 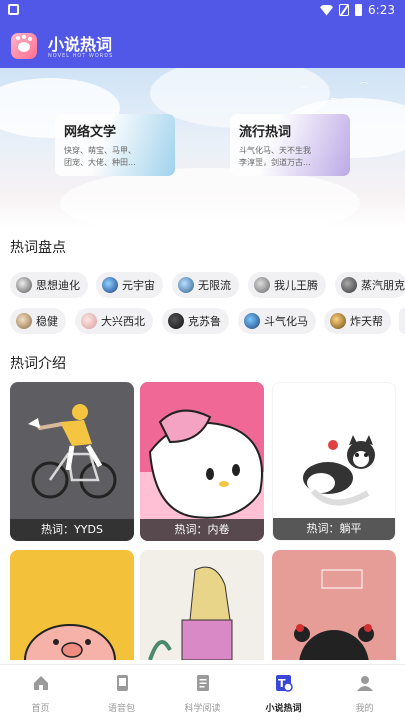 I want to click on card-title: 流行热词, so click(x=265, y=132).